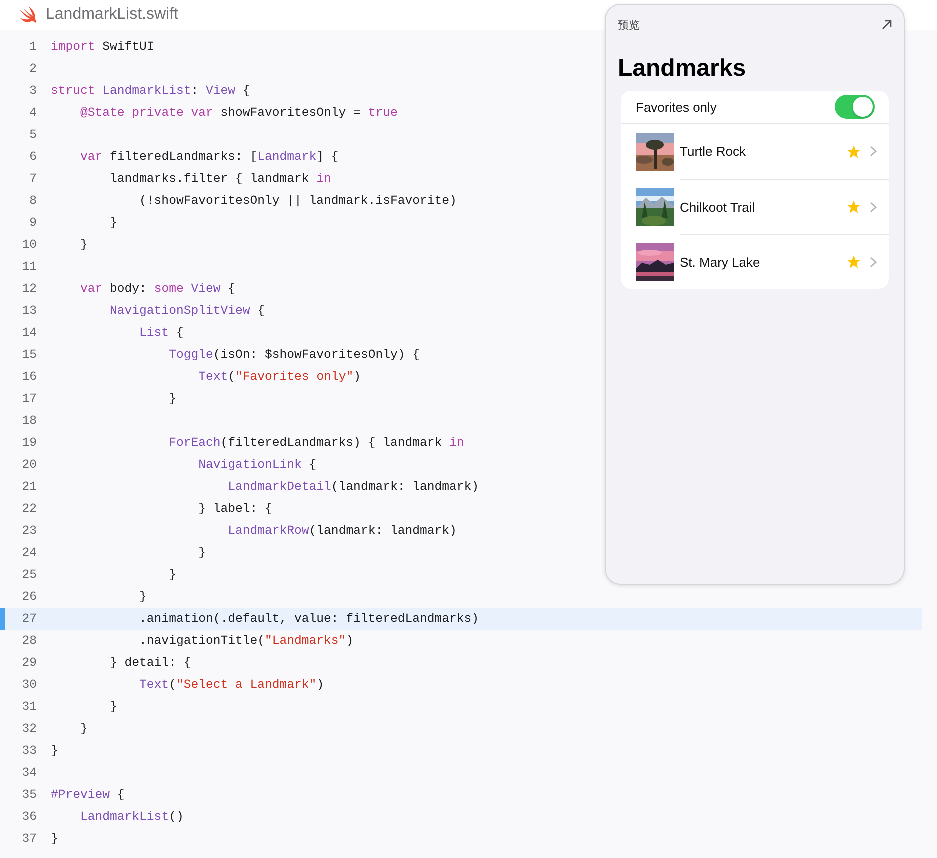  What do you see at coordinates (132, 817) in the screenshot?
I see `code-line: LandmarkList()` at bounding box center [132, 817].